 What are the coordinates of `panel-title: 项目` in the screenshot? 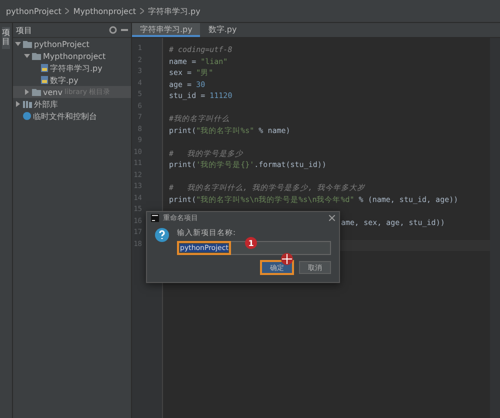 It's located at (24, 30).